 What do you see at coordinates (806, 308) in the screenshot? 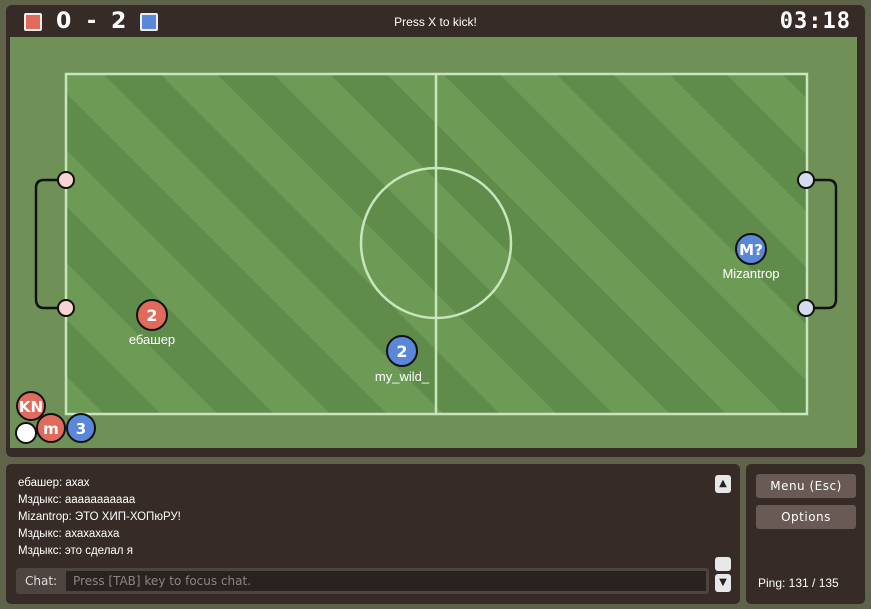
I see `right-goal-post-bottom` at bounding box center [806, 308].